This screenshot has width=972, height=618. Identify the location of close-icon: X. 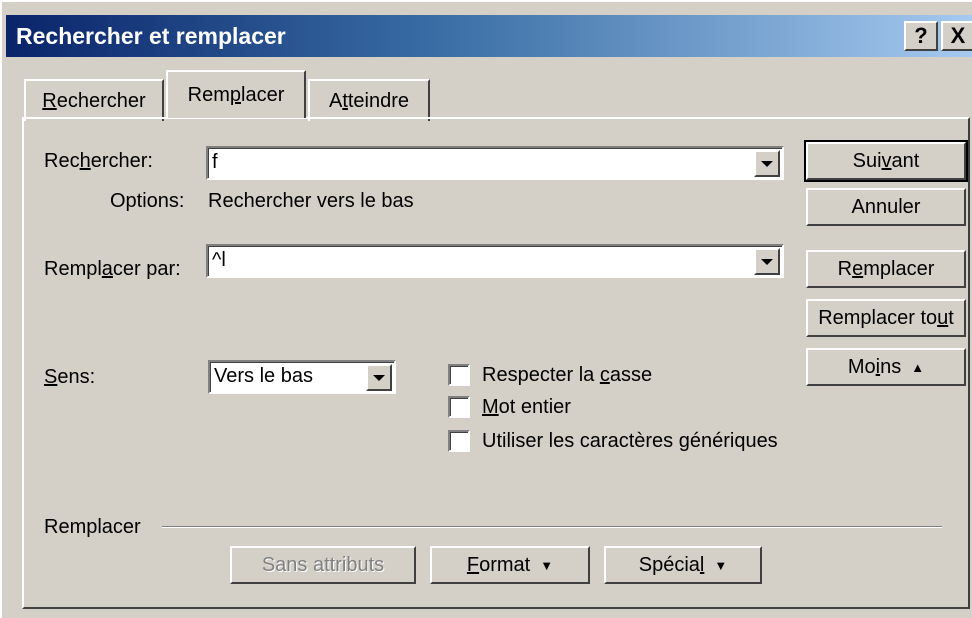
(958, 35).